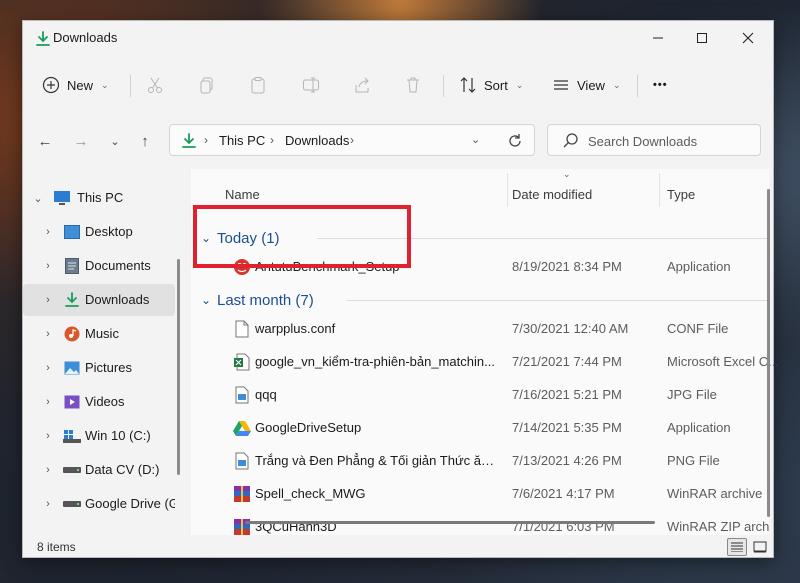  What do you see at coordinates (450, 522) in the screenshot?
I see `horizontal-scrollbar` at bounding box center [450, 522].